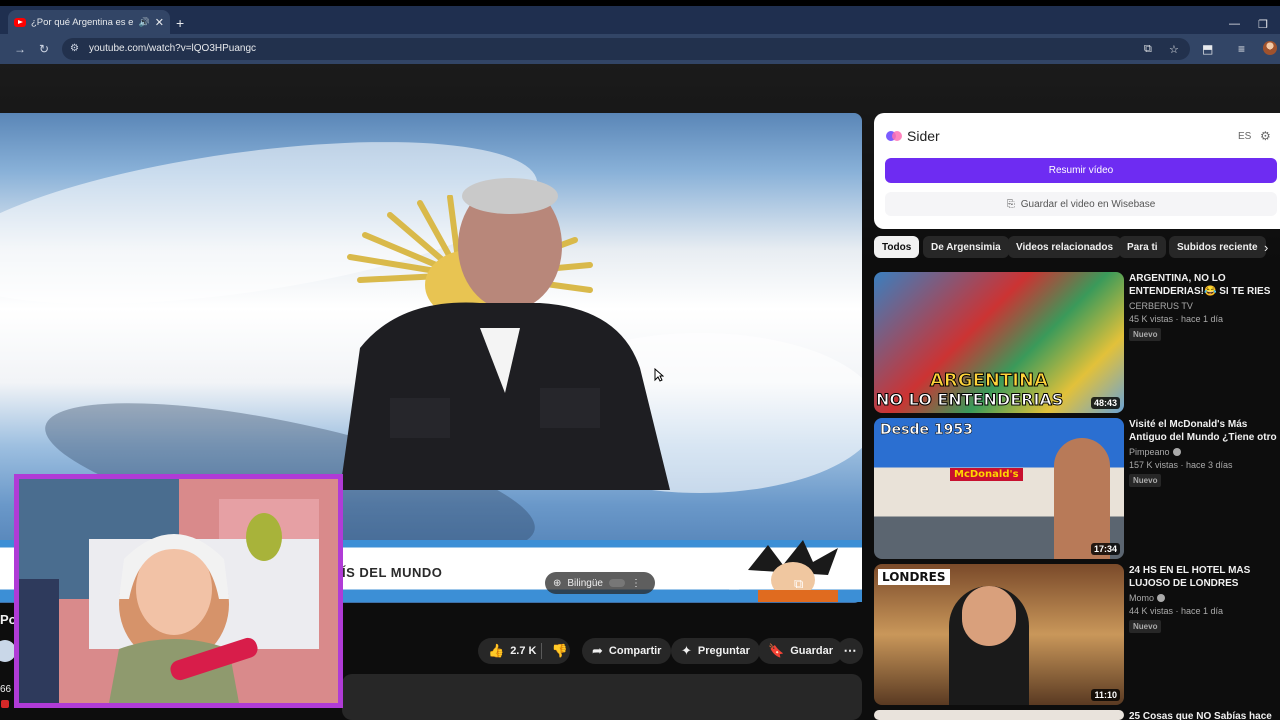 The height and width of the screenshot is (720, 1280). Describe the element at coordinates (798, 584) in the screenshot. I see `miniplayer-icon: ⧉` at that location.